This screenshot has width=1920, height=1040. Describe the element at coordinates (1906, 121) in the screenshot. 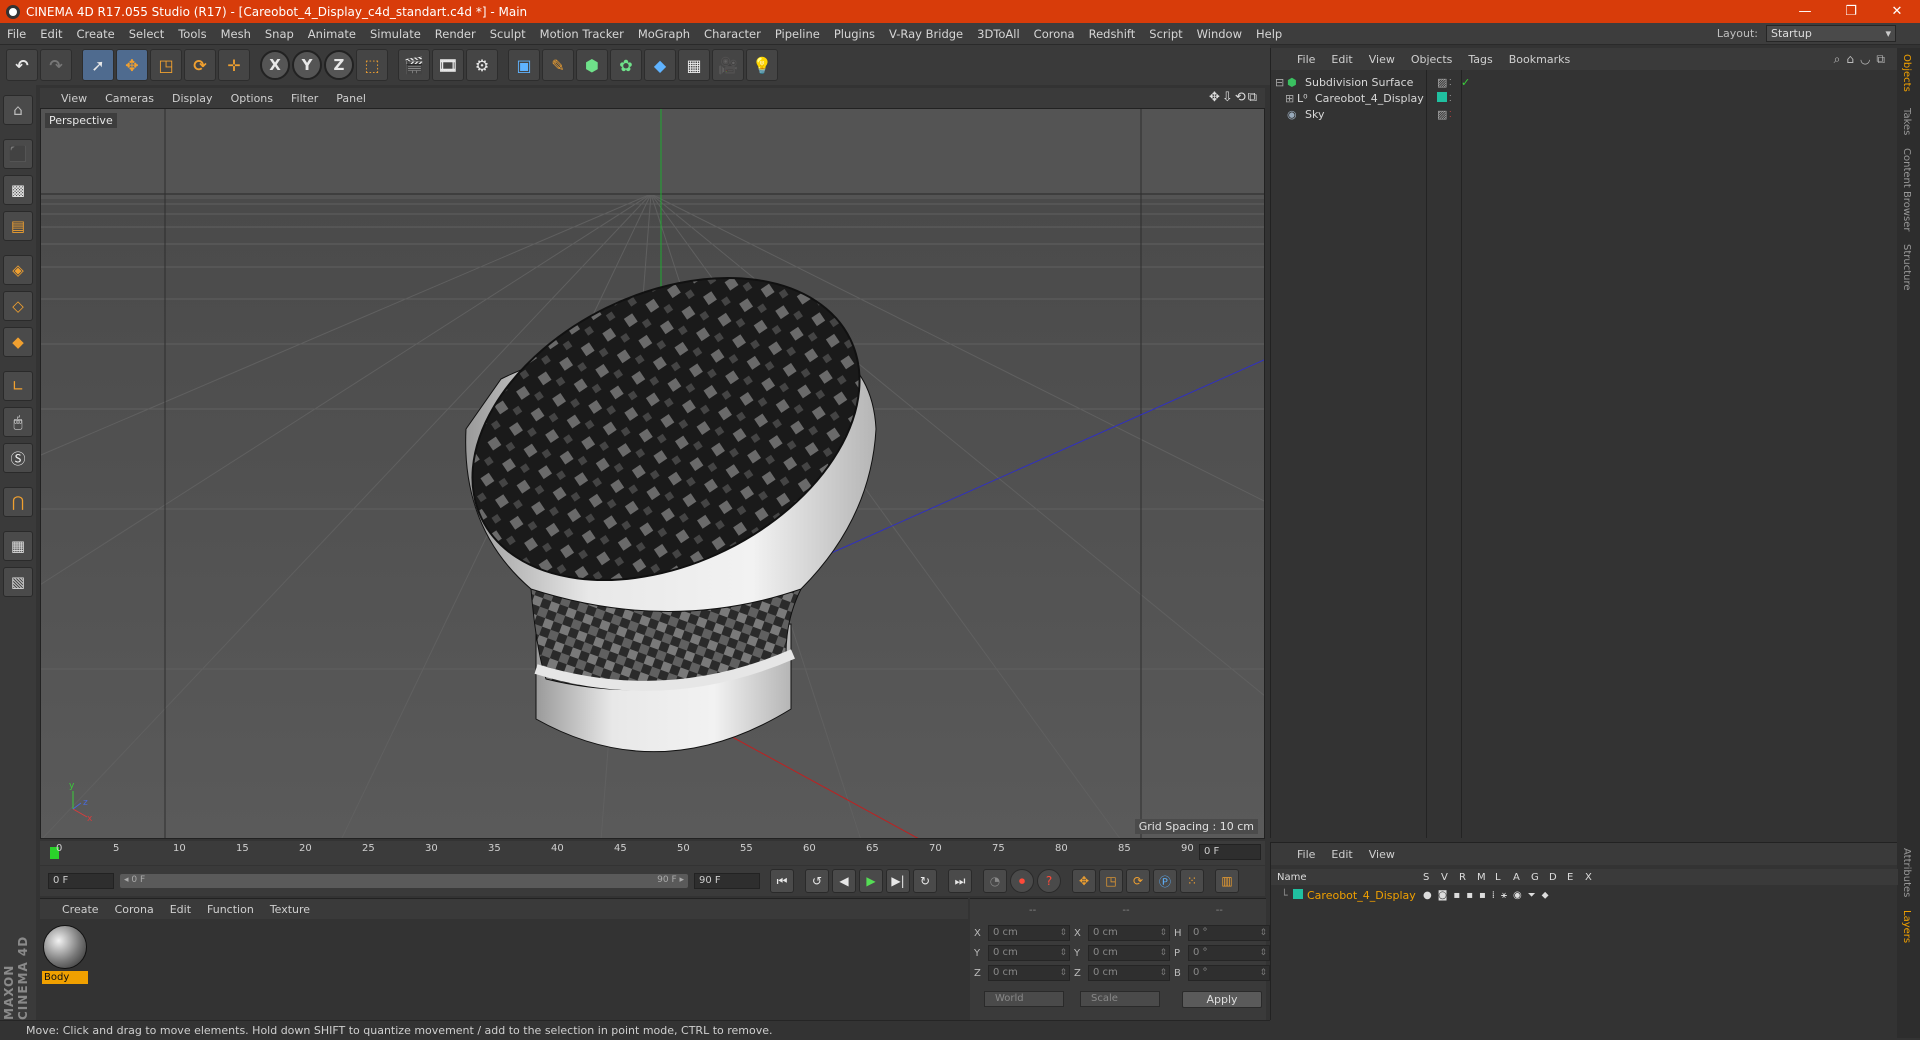

I see `tab-takes: Takes` at that location.